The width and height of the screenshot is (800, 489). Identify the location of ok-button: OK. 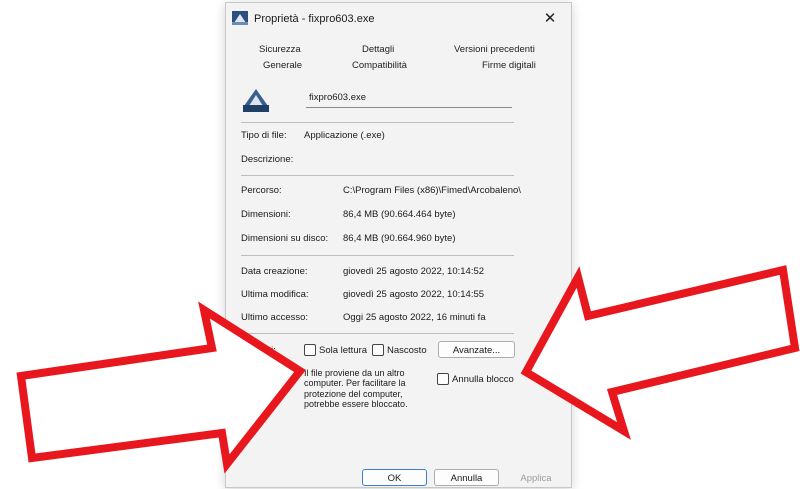
(394, 477).